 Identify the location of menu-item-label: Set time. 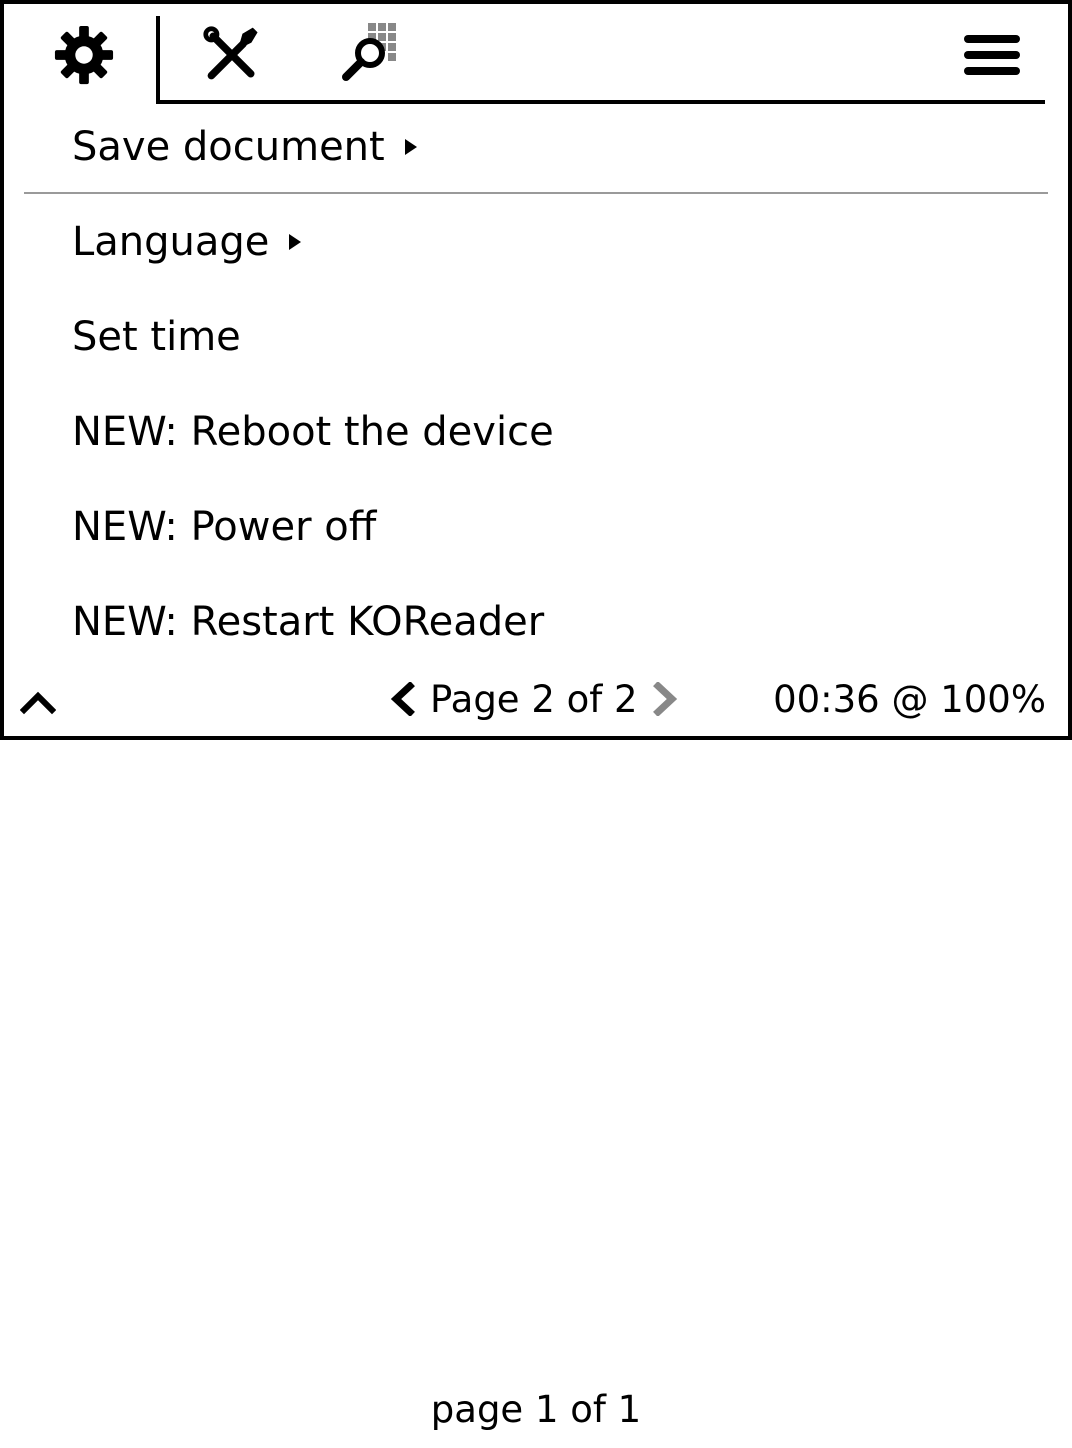
(156, 336).